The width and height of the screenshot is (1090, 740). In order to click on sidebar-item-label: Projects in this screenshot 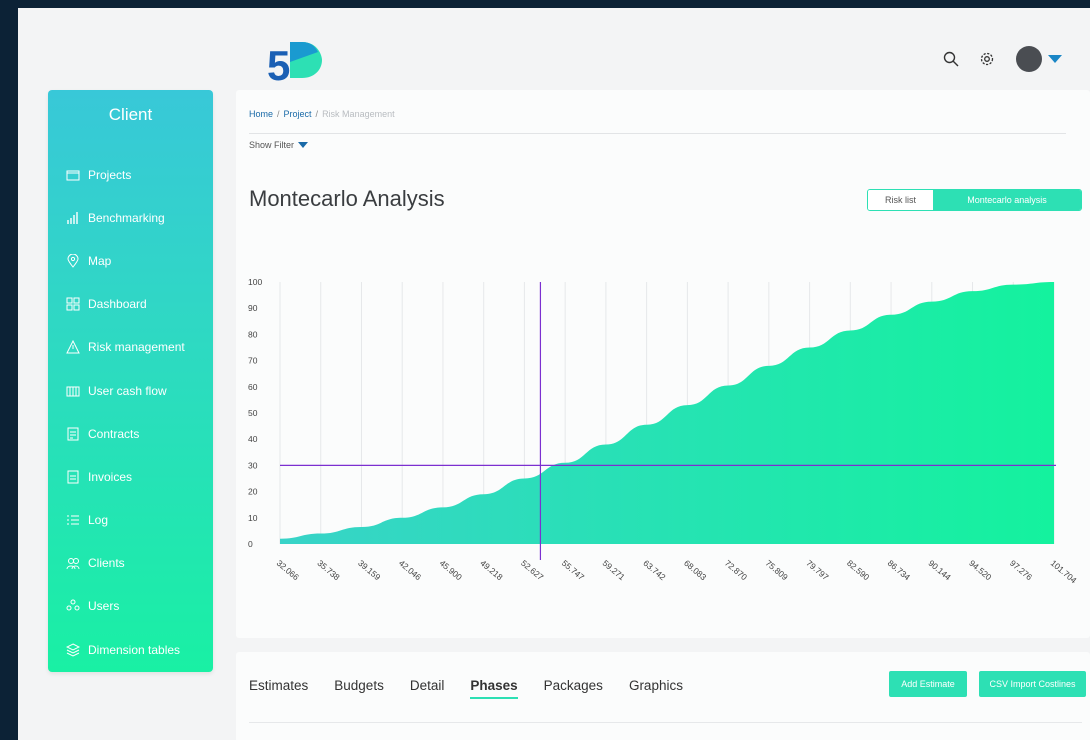, I will do `click(110, 174)`.